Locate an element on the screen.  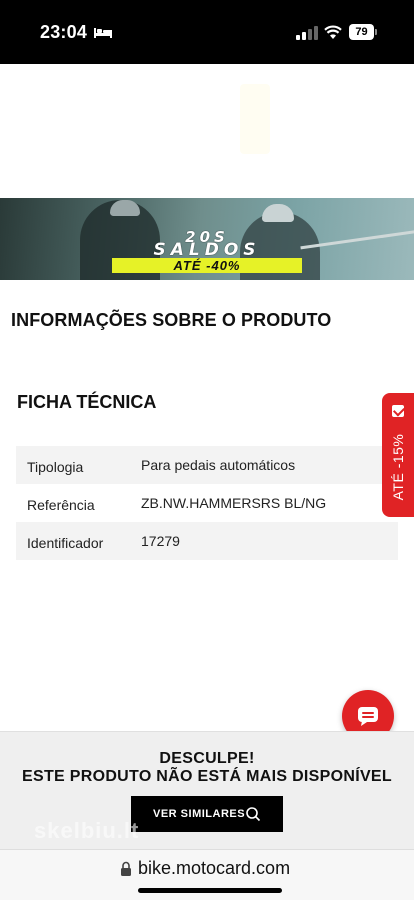
notice-message: ESTE PRODUTO NÃO ESTÁ MAIS DISPONÍVEL is located at coordinates (207, 776).